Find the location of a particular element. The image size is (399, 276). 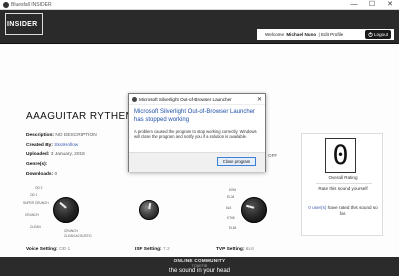

voice-setting-label: Voice Setting: is located at coordinates (42, 249).